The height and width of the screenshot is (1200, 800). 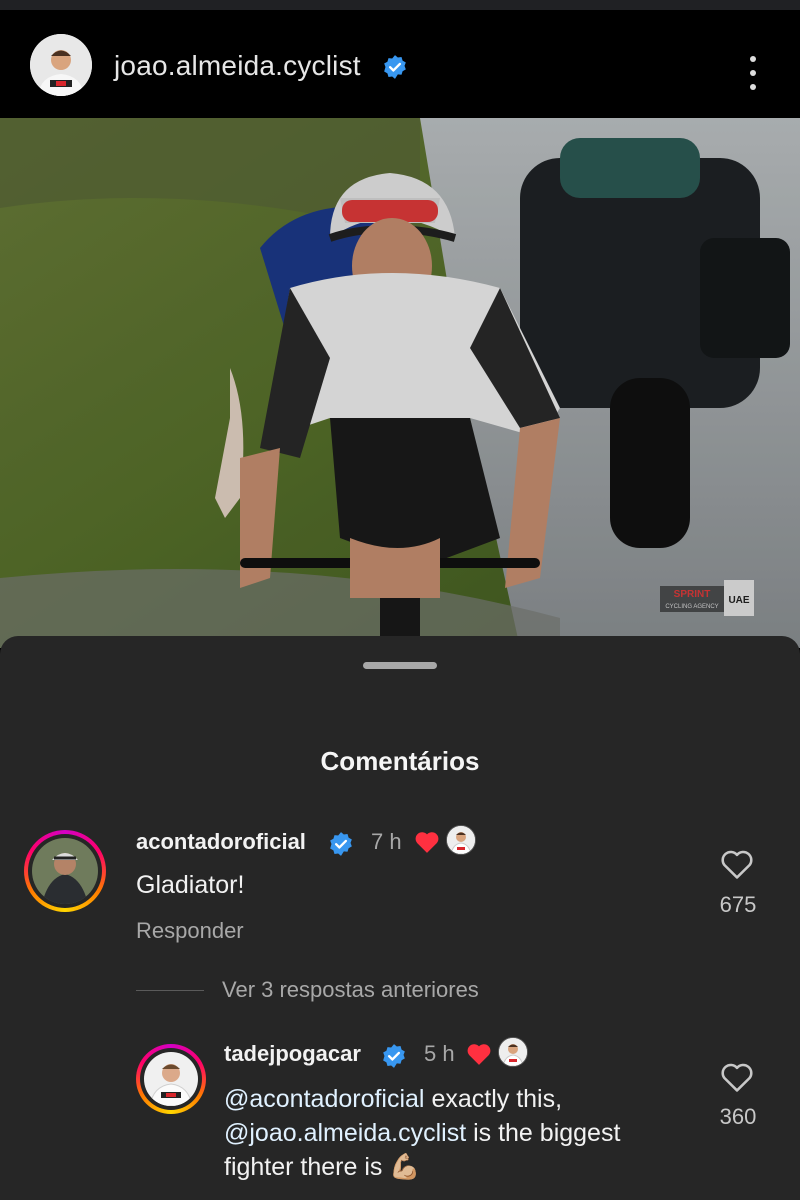 What do you see at coordinates (292, 1054) in the screenshot?
I see `reply-username: tadejpogacar` at bounding box center [292, 1054].